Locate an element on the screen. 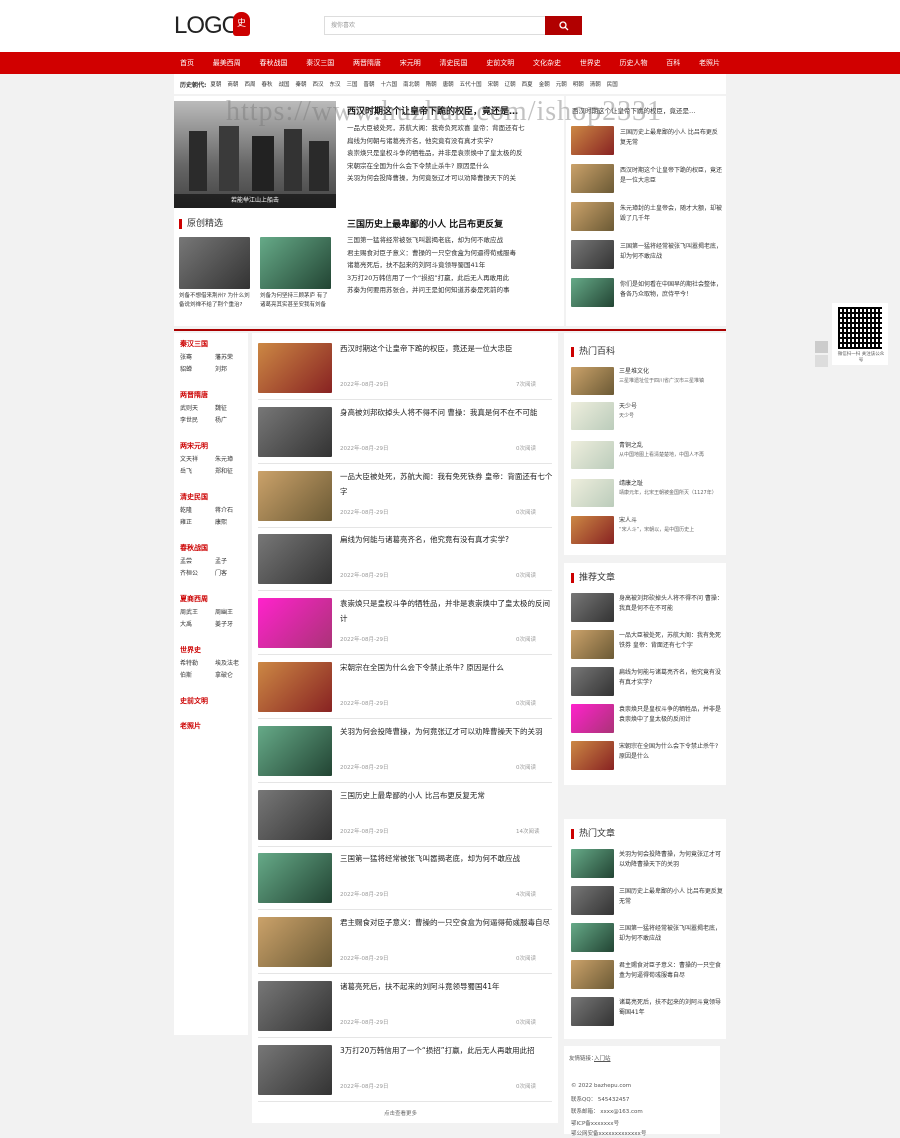 The image size is (900, 1138). nav-item-1: 最美西周 is located at coordinates (227, 63).